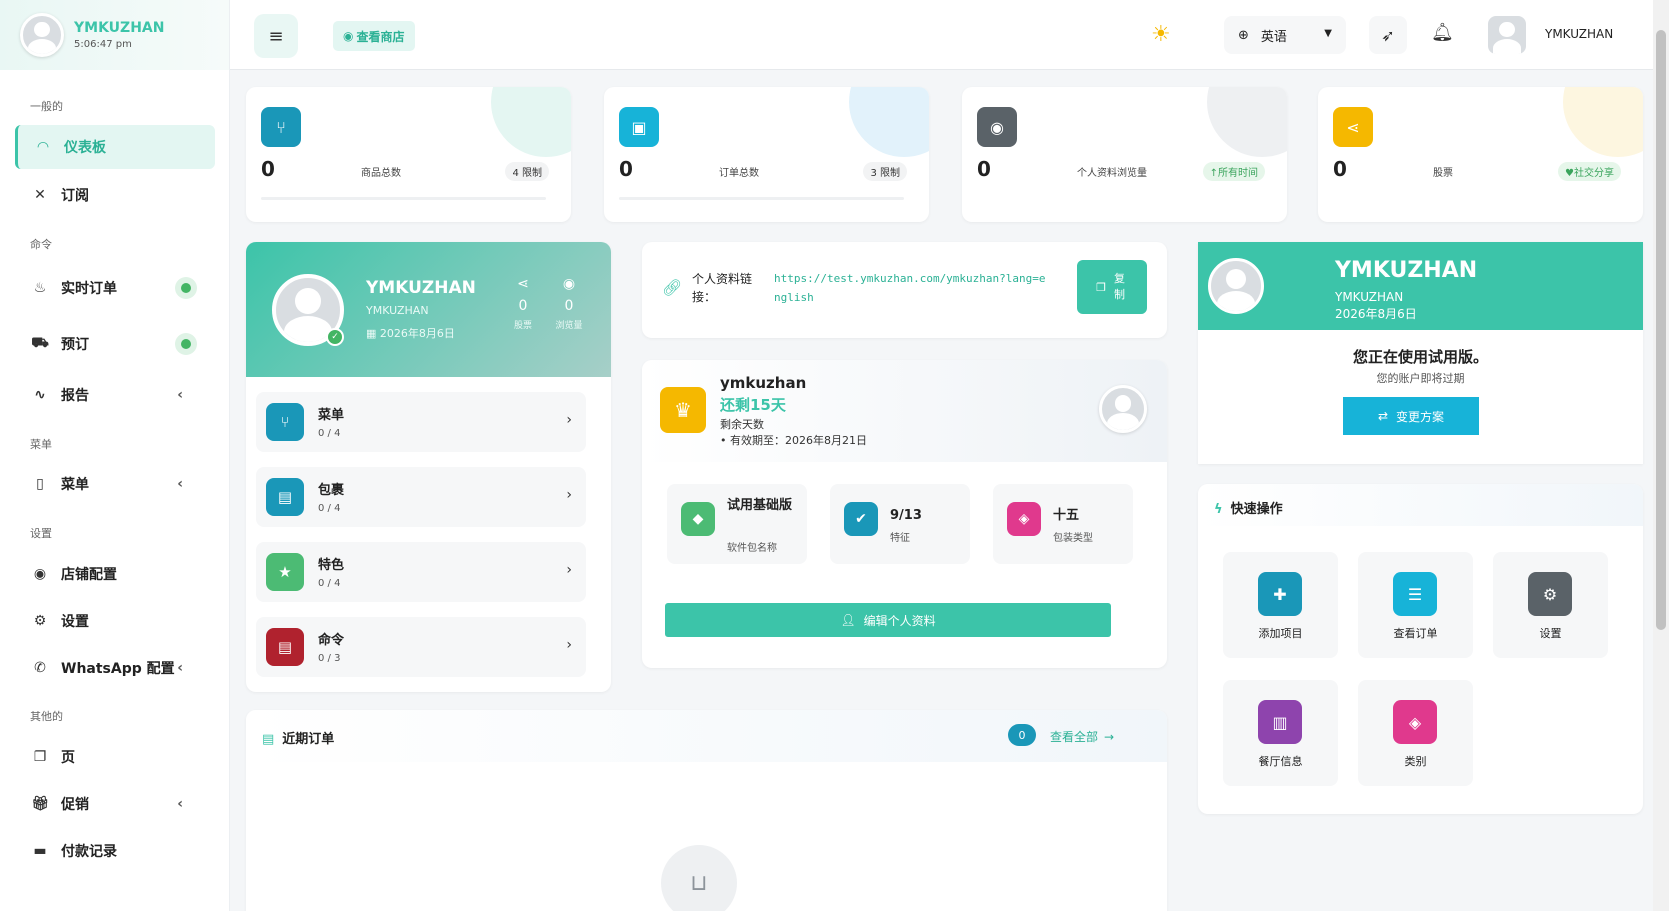 This screenshot has width=1669, height=911. I want to click on quick-action-label: 设置, so click(1550, 633).